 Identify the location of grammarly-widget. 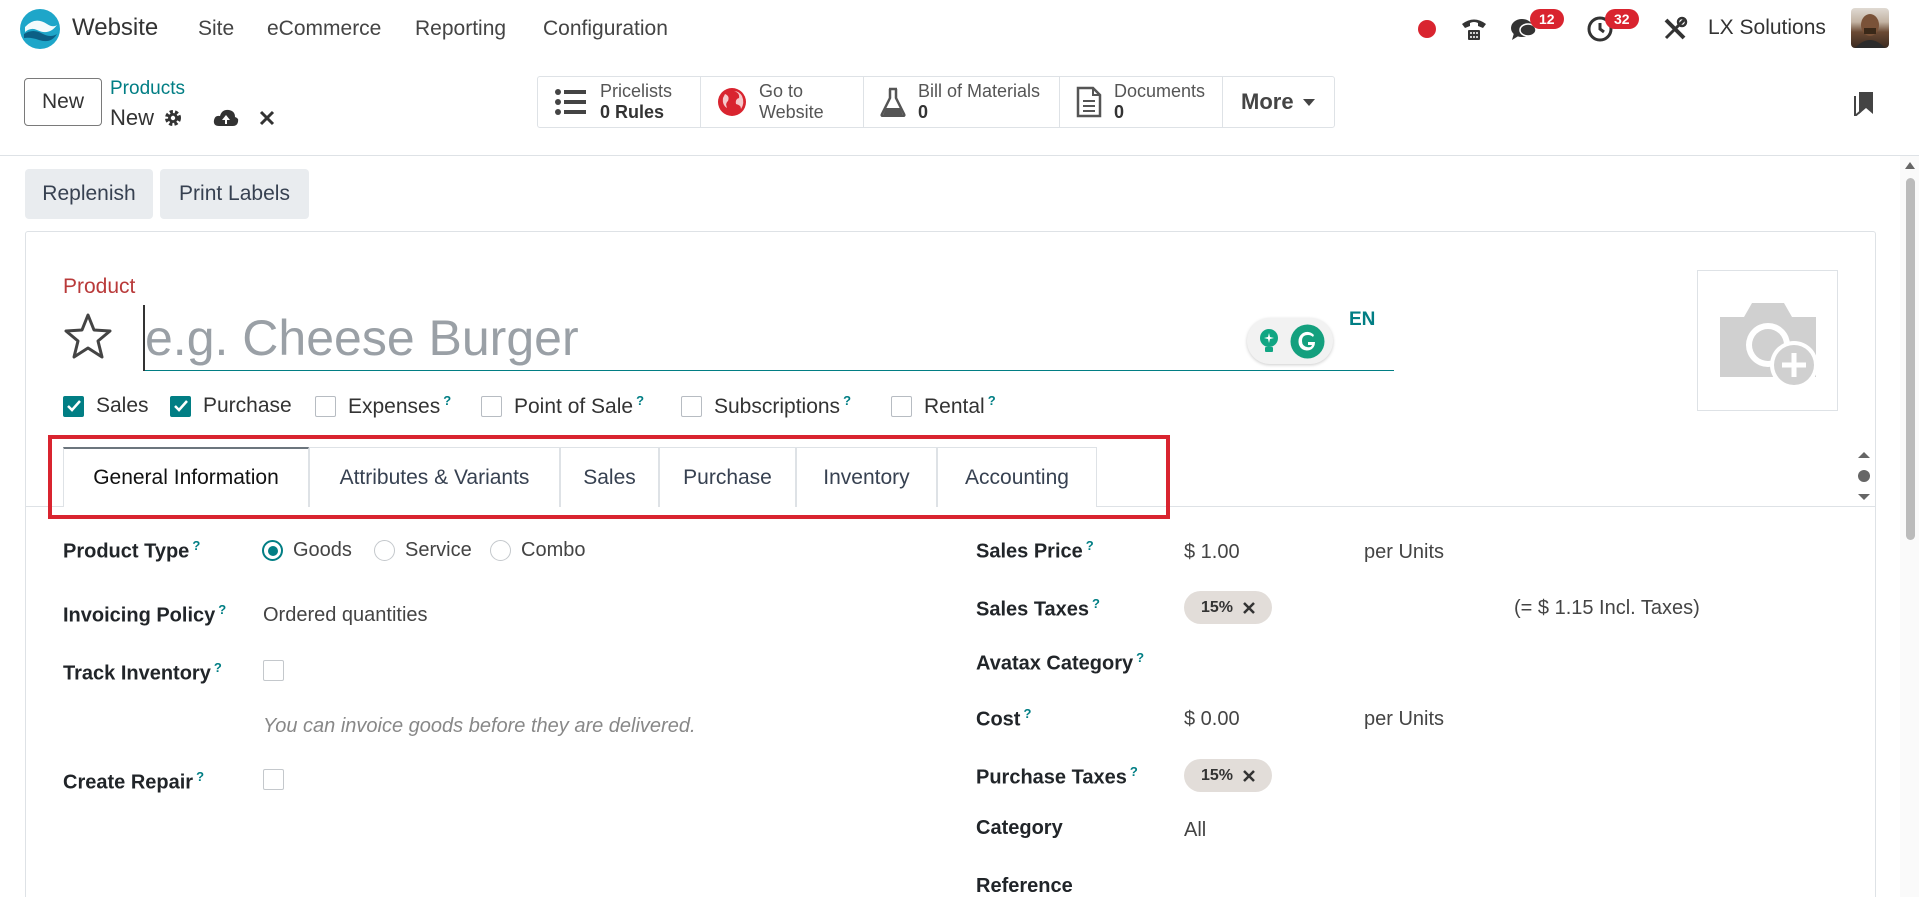
(1290, 341).